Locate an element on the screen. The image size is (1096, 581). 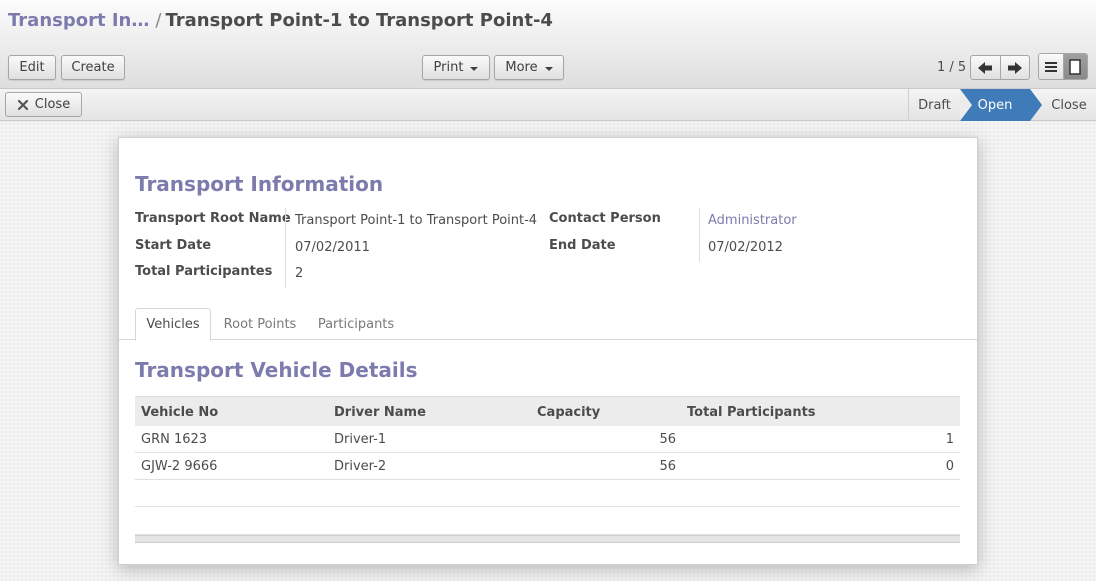
create-button: Create is located at coordinates (93, 67).